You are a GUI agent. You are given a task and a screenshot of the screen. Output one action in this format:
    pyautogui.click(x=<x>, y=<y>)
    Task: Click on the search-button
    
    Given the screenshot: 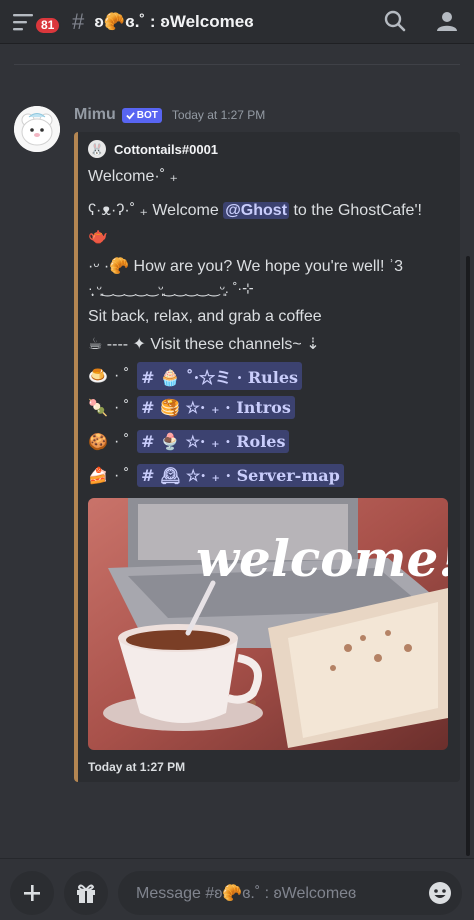 What is the action you would take?
    pyautogui.click(x=395, y=21)
    